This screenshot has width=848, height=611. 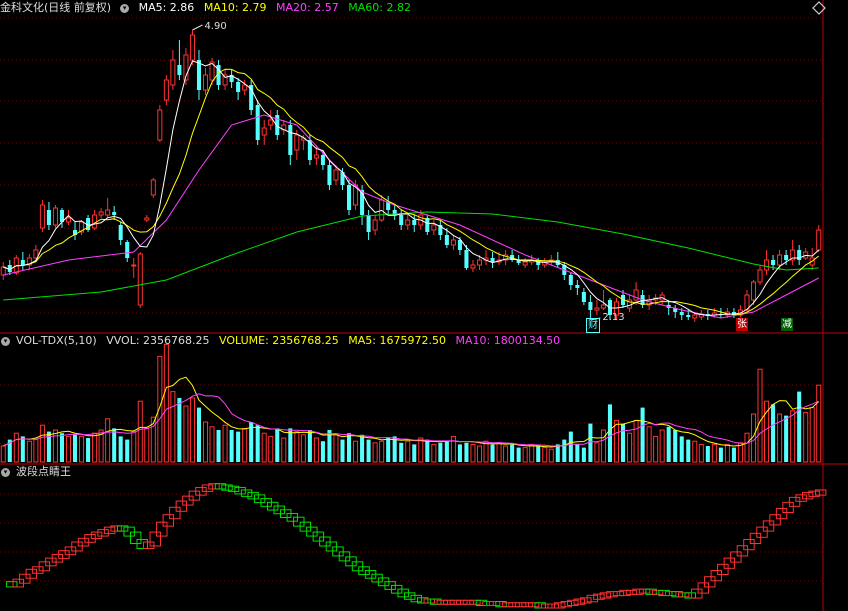 What do you see at coordinates (742, 324) in the screenshot?
I see `tag-zhang: 张` at bounding box center [742, 324].